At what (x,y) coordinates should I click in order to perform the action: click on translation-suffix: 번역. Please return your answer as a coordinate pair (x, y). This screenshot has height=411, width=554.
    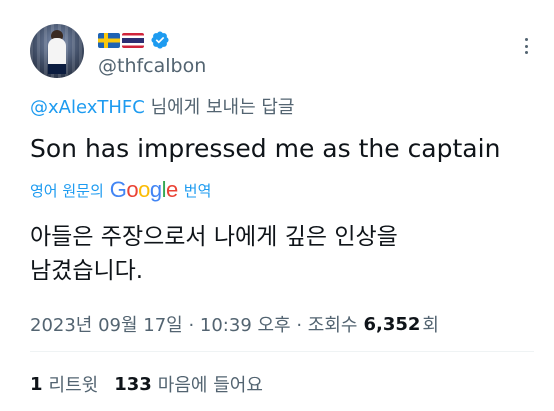
    Looking at the image, I should click on (197, 190).